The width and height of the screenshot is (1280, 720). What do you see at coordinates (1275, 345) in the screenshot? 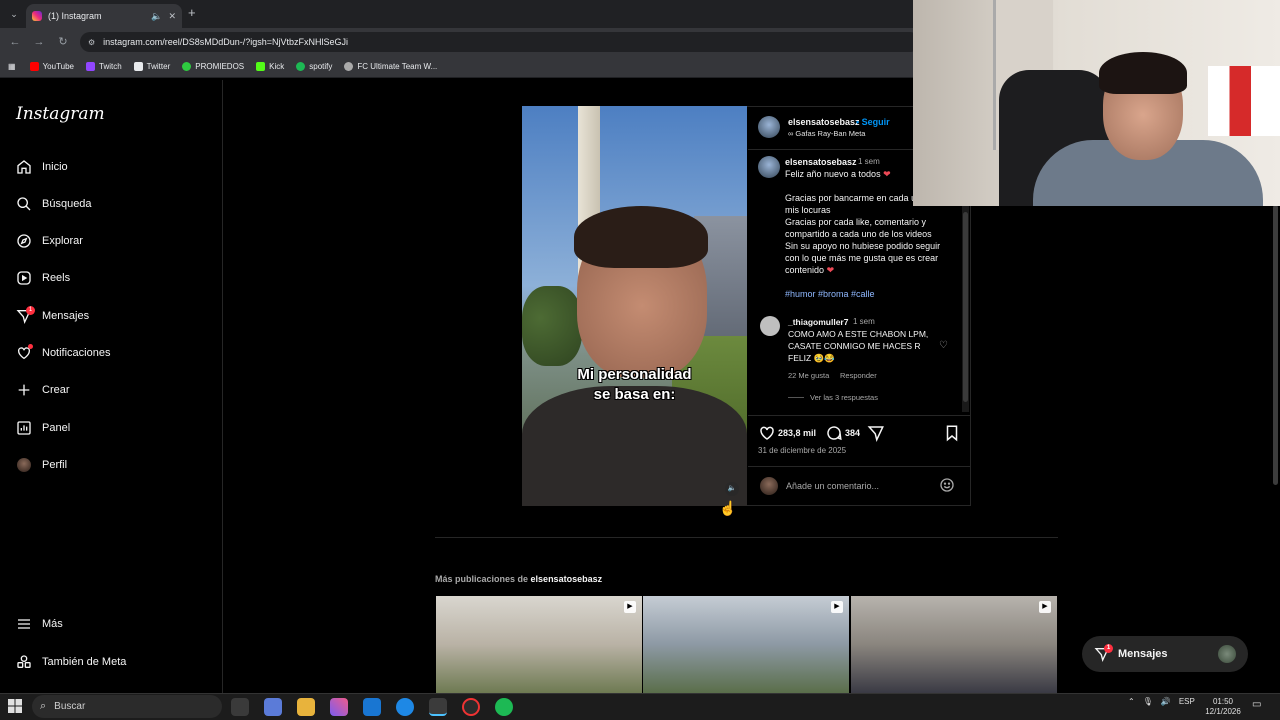
I see `page-scrollbar-thumb` at bounding box center [1275, 345].